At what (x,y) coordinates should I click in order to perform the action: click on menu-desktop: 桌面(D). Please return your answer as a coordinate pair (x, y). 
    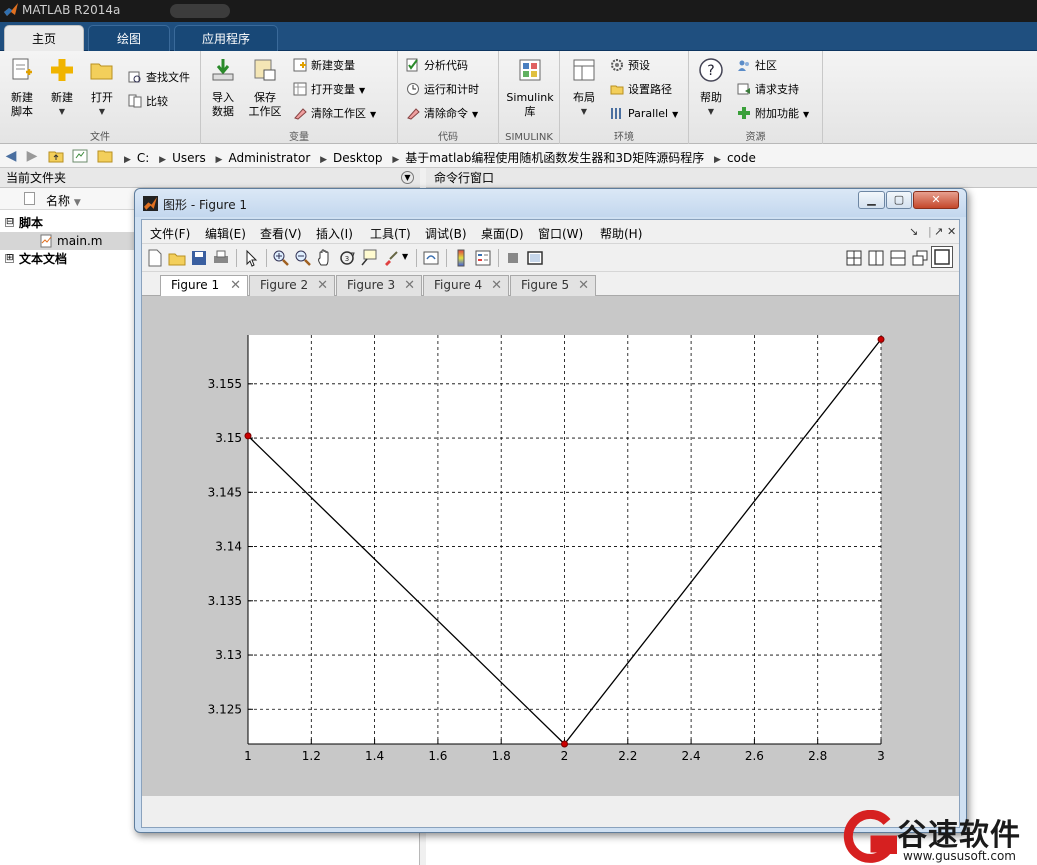
    Looking at the image, I should click on (502, 233).